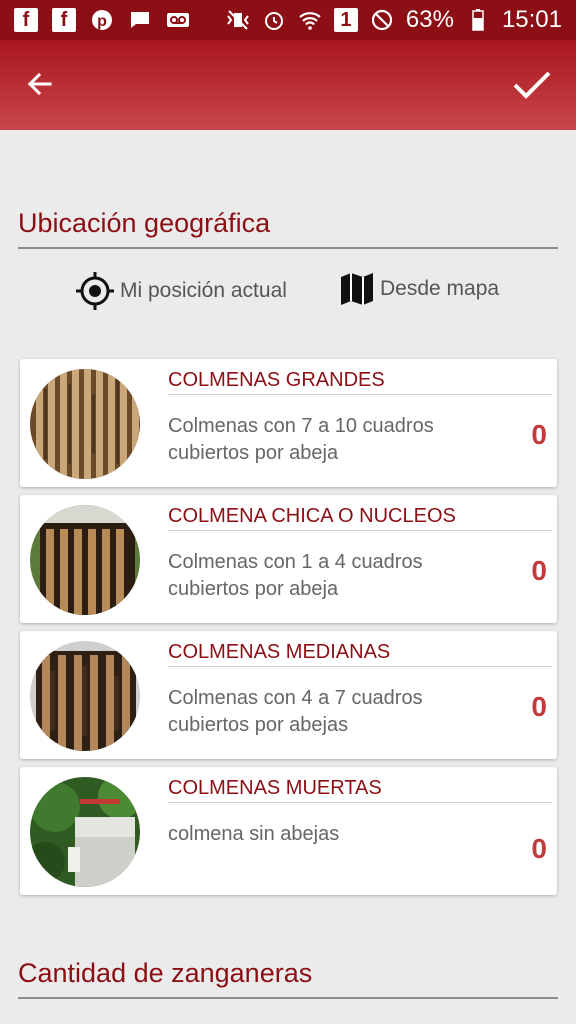  Describe the element at coordinates (95, 291) in the screenshot. I see `gps-target-icon` at that location.